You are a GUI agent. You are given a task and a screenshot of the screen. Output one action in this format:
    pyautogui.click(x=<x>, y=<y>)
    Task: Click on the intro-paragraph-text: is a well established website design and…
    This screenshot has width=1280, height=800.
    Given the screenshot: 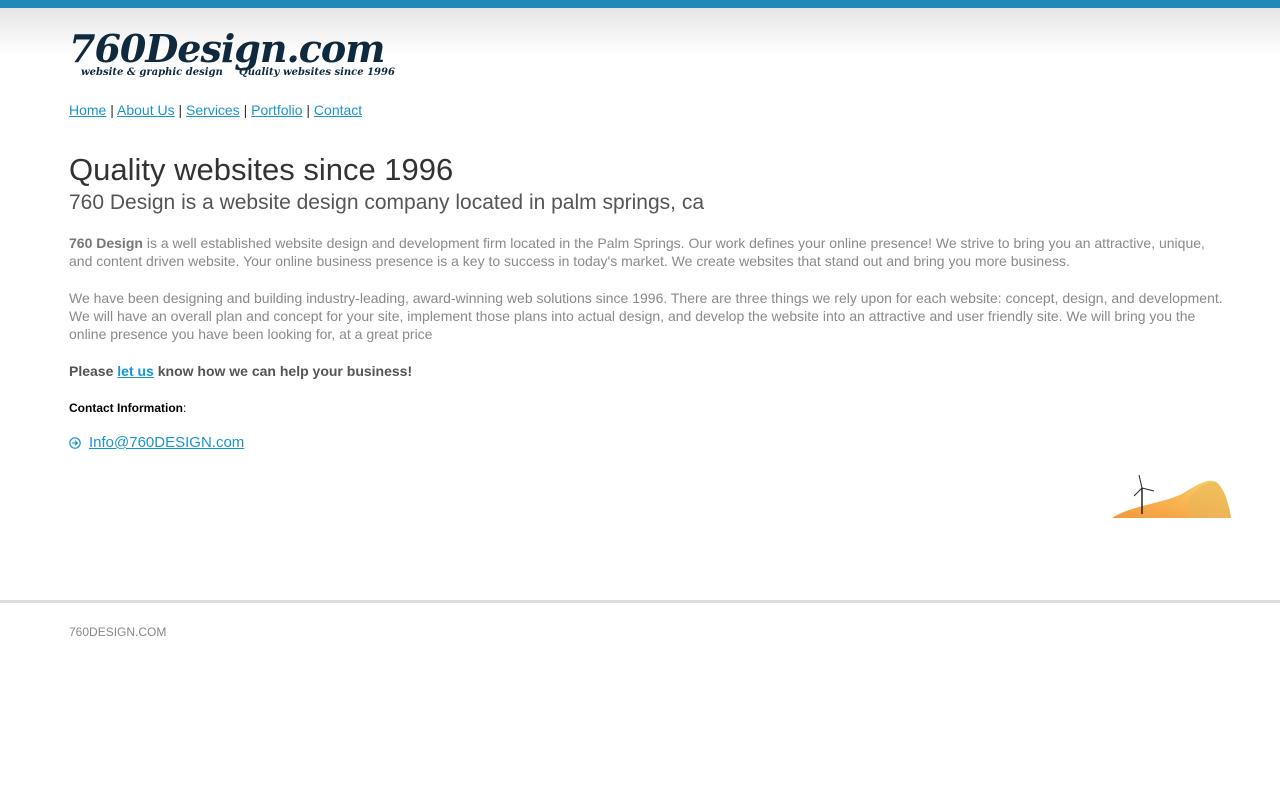 What is the action you would take?
    pyautogui.click(x=637, y=252)
    